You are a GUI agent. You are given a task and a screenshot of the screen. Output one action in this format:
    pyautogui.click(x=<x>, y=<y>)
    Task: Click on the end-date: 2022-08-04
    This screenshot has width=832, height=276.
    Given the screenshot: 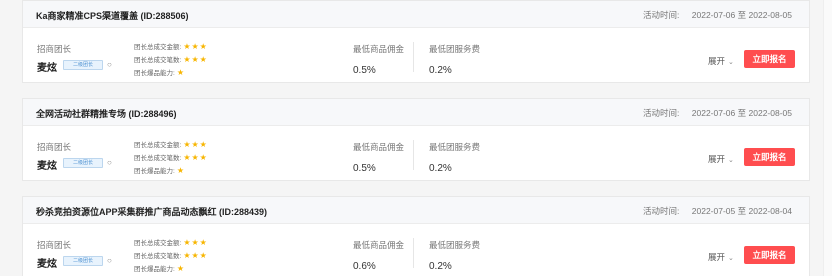 What is the action you would take?
    pyautogui.click(x=770, y=211)
    